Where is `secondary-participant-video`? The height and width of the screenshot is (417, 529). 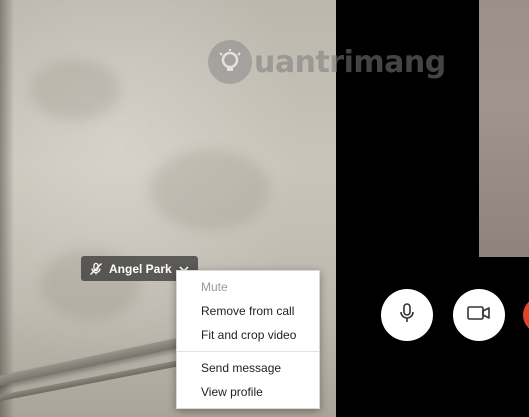 secondary-participant-video is located at coordinates (504, 128).